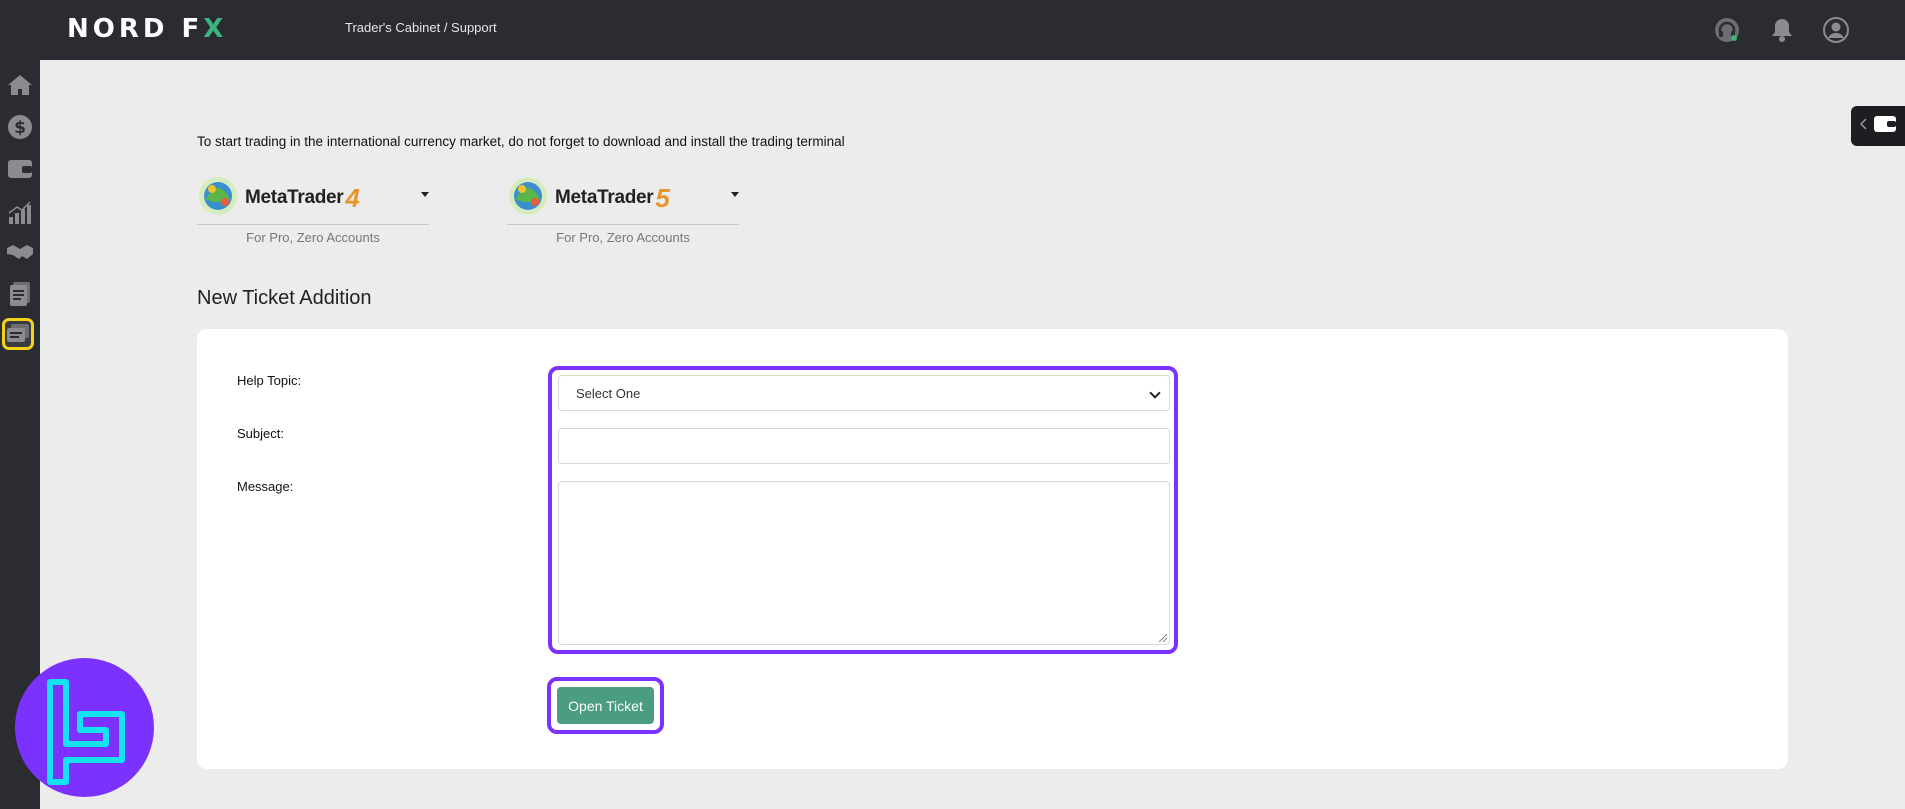 This screenshot has width=1905, height=809. I want to click on user-icon, so click(1836, 30).